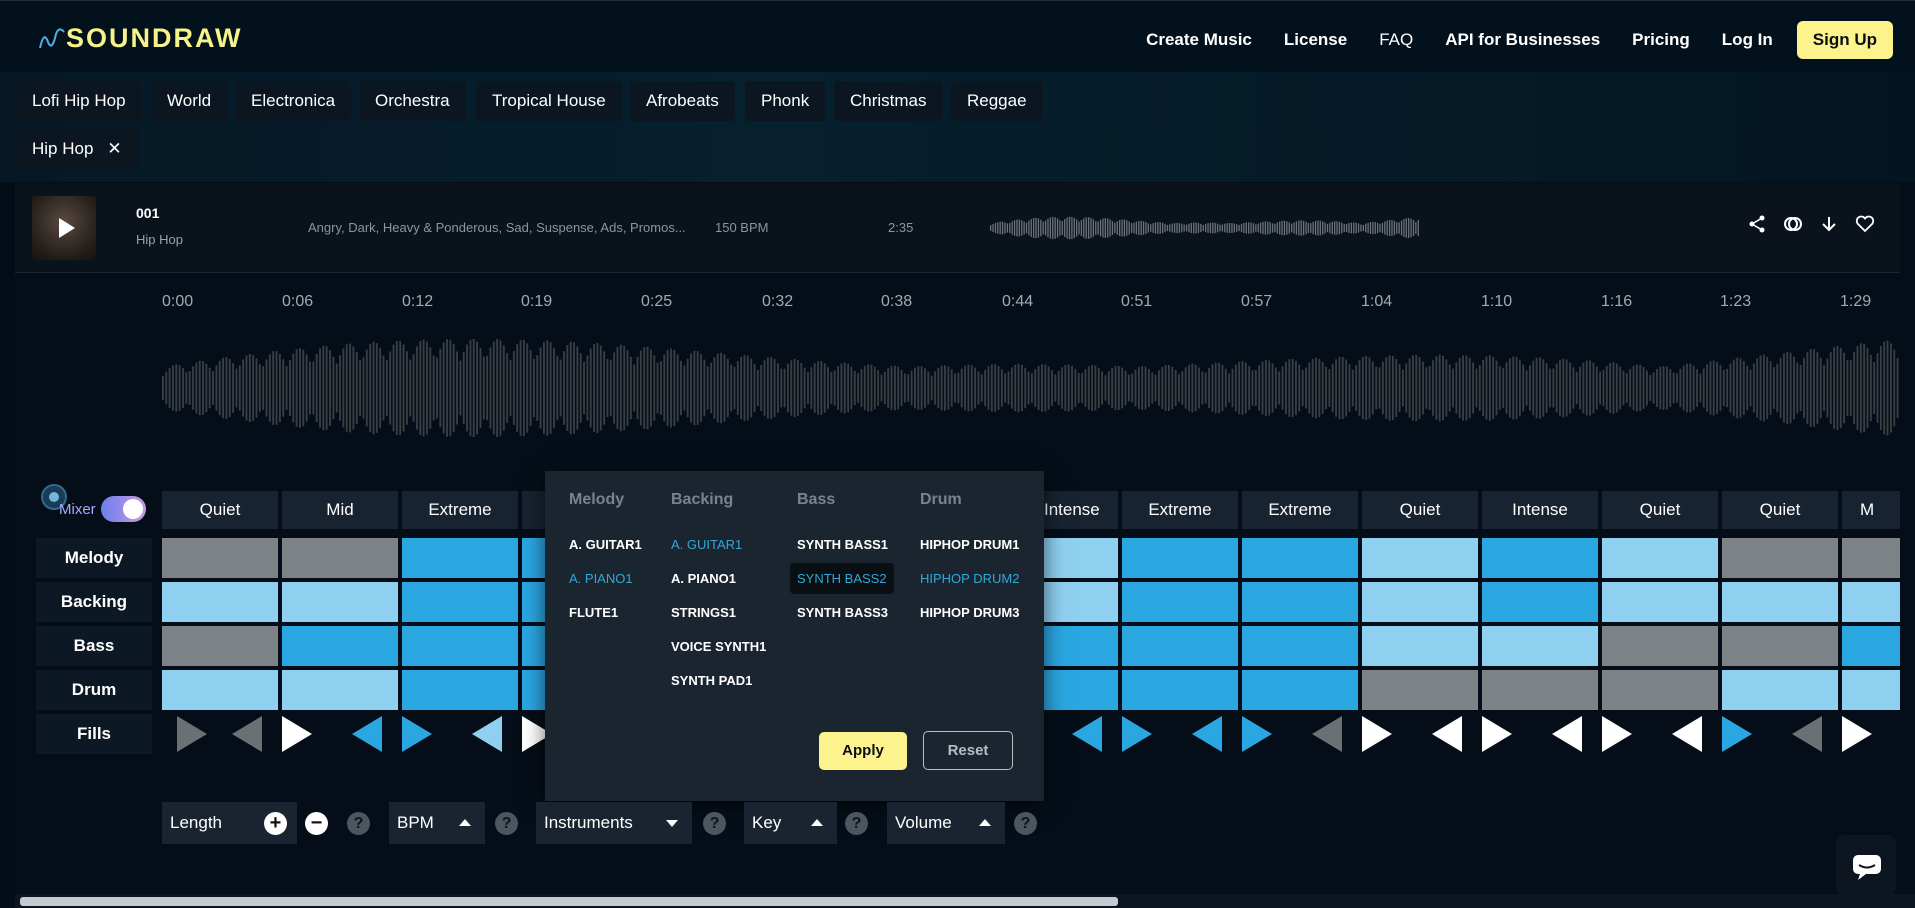 The width and height of the screenshot is (1915, 908). I want to click on share-icon, so click(1757, 224).